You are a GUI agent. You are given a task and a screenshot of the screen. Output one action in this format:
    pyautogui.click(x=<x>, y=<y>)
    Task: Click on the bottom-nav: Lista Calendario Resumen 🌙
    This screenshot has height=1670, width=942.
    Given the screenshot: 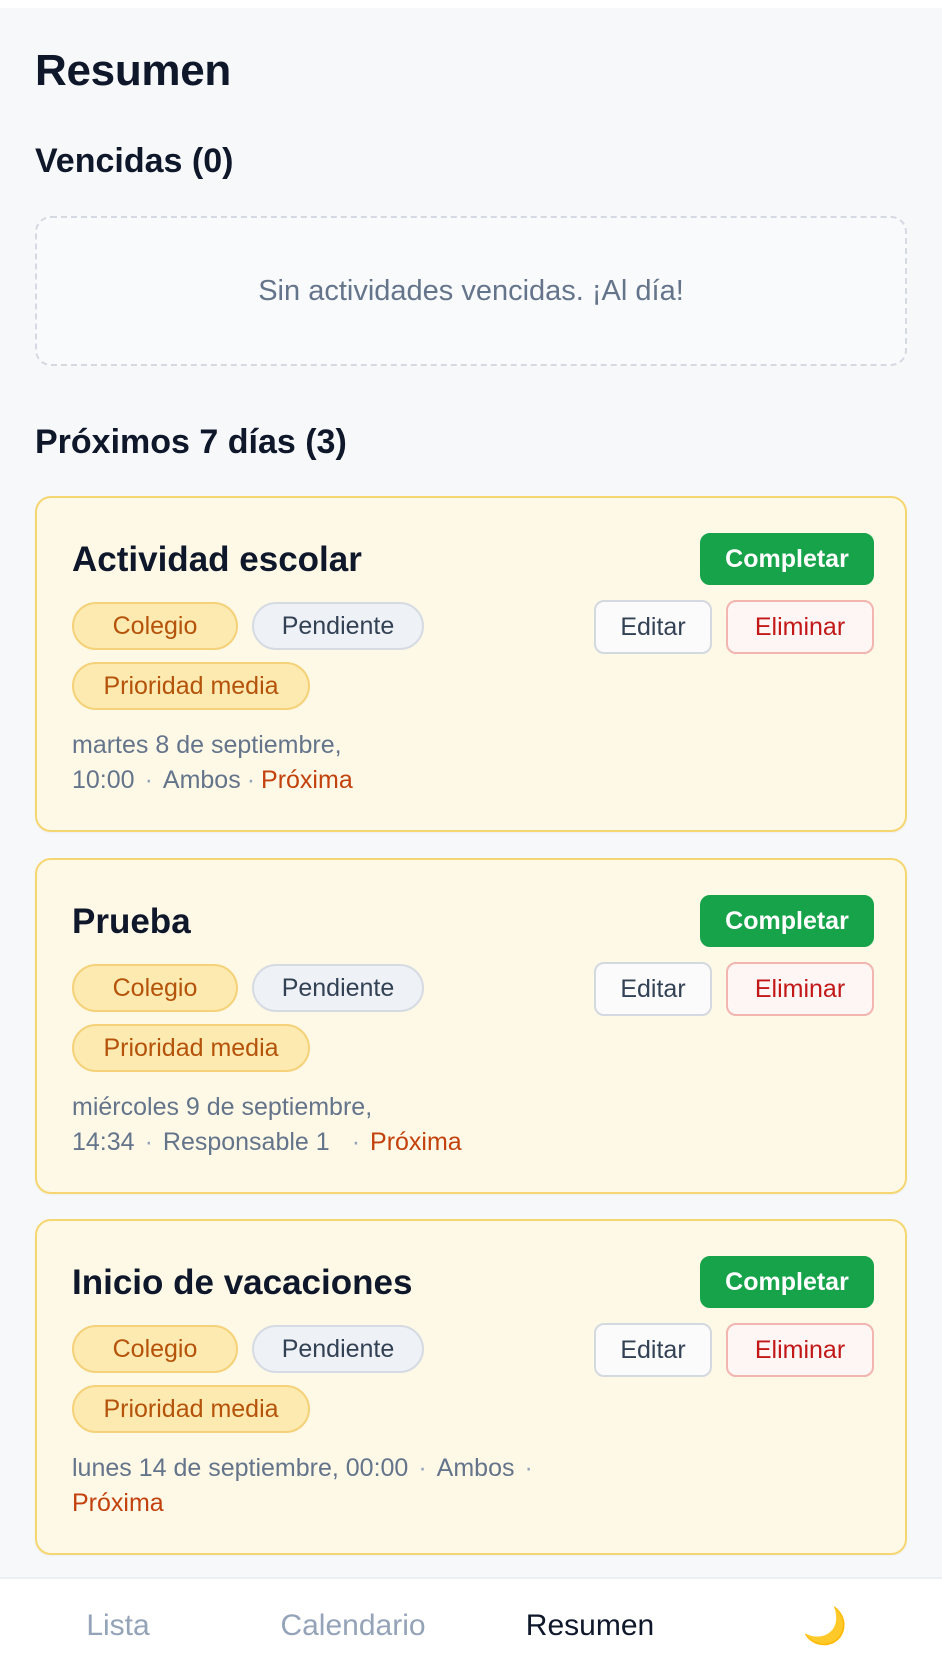 What is the action you would take?
    pyautogui.click(x=471, y=1623)
    